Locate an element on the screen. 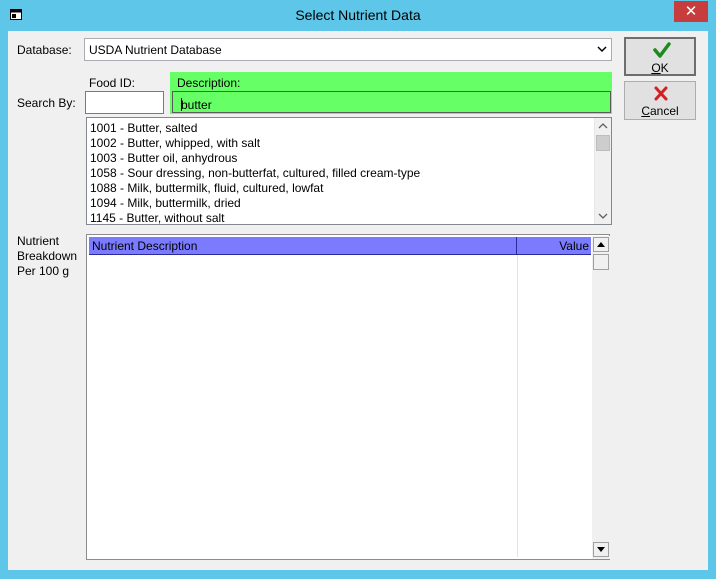 The width and height of the screenshot is (716, 579). list-item: 1001 - Butter, salted is located at coordinates (143, 128).